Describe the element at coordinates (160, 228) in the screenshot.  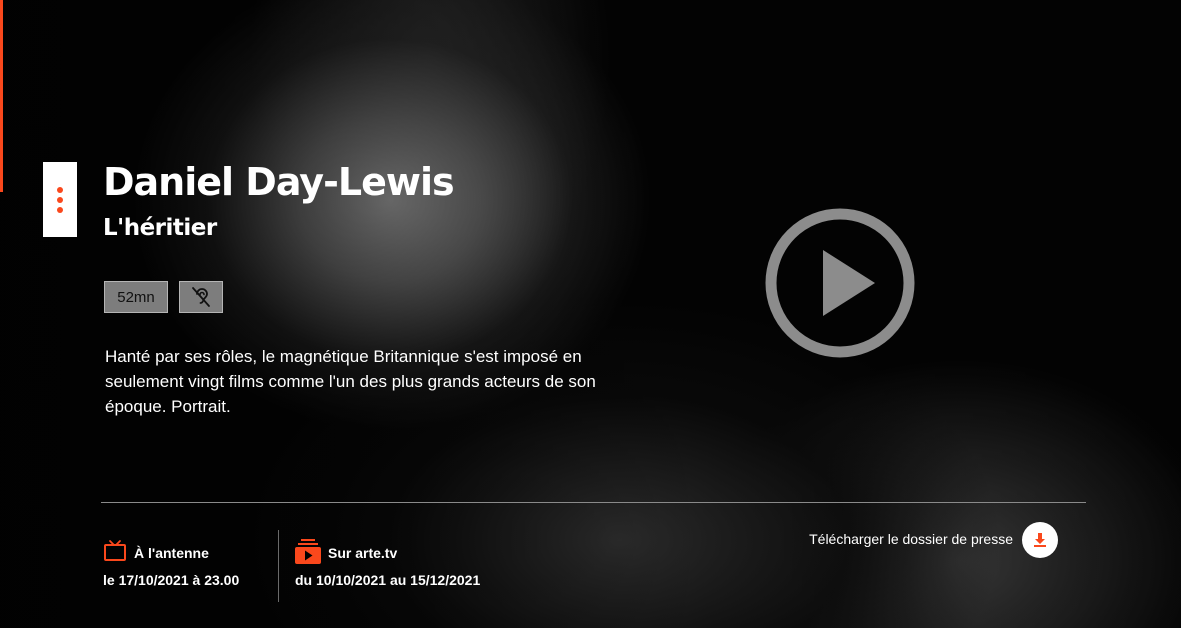
I see `program-subtitle: L'héritier` at that location.